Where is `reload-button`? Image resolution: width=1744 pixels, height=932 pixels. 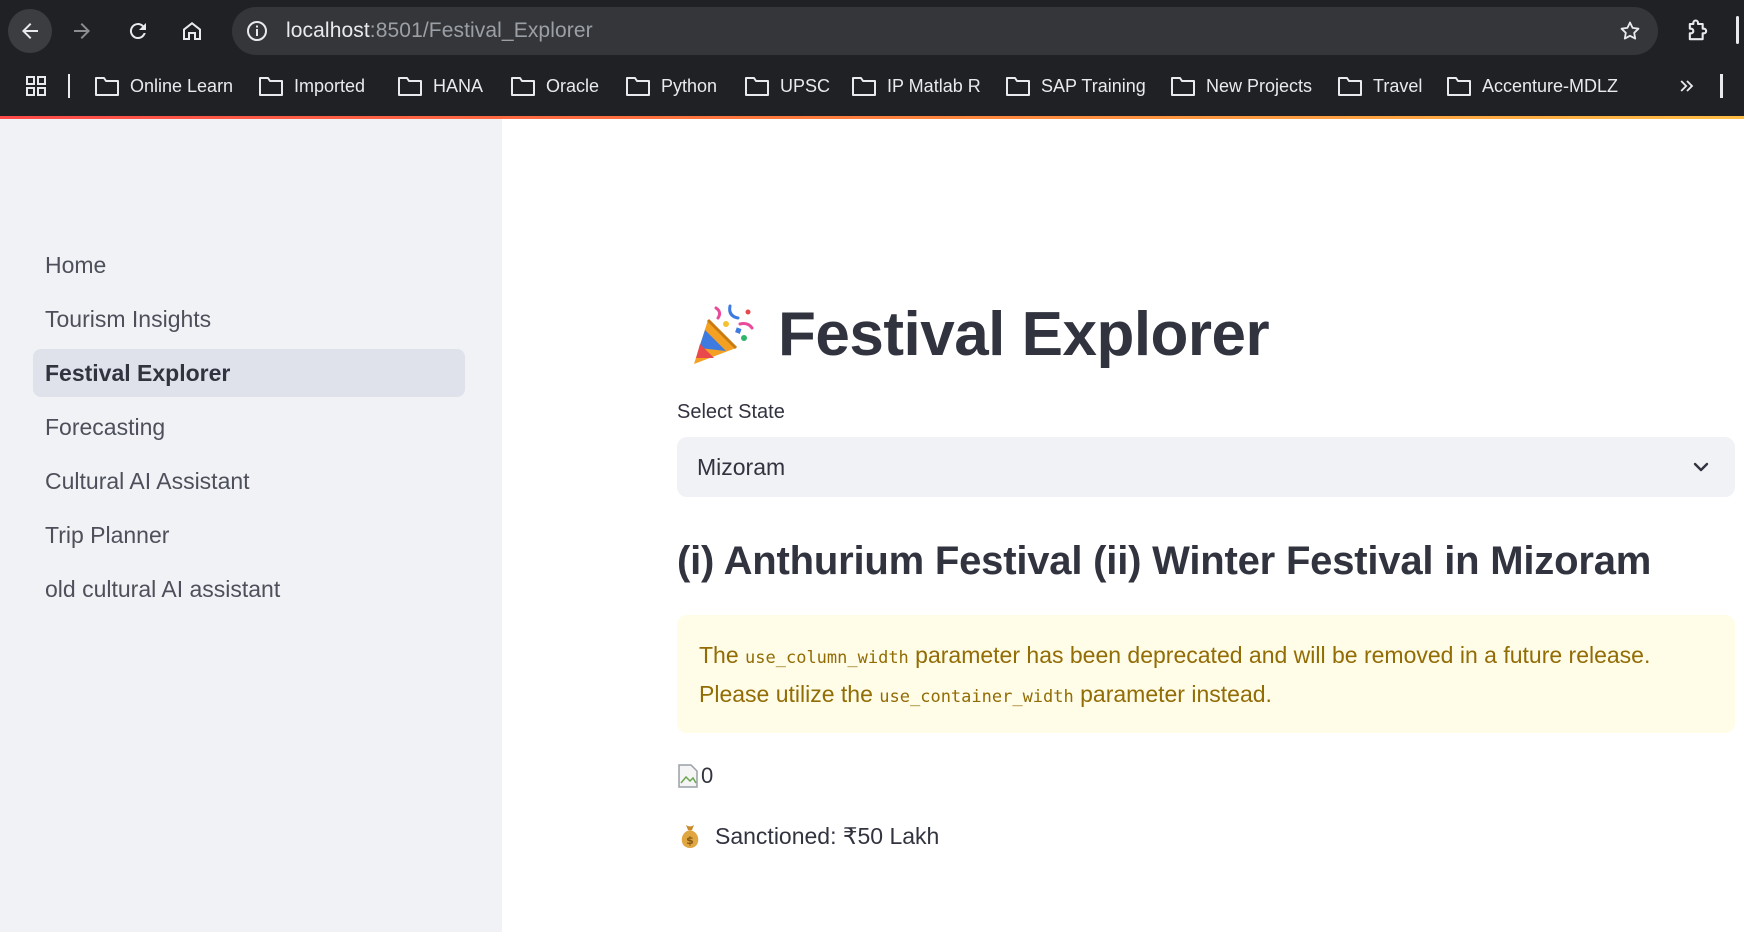 reload-button is located at coordinates (138, 31).